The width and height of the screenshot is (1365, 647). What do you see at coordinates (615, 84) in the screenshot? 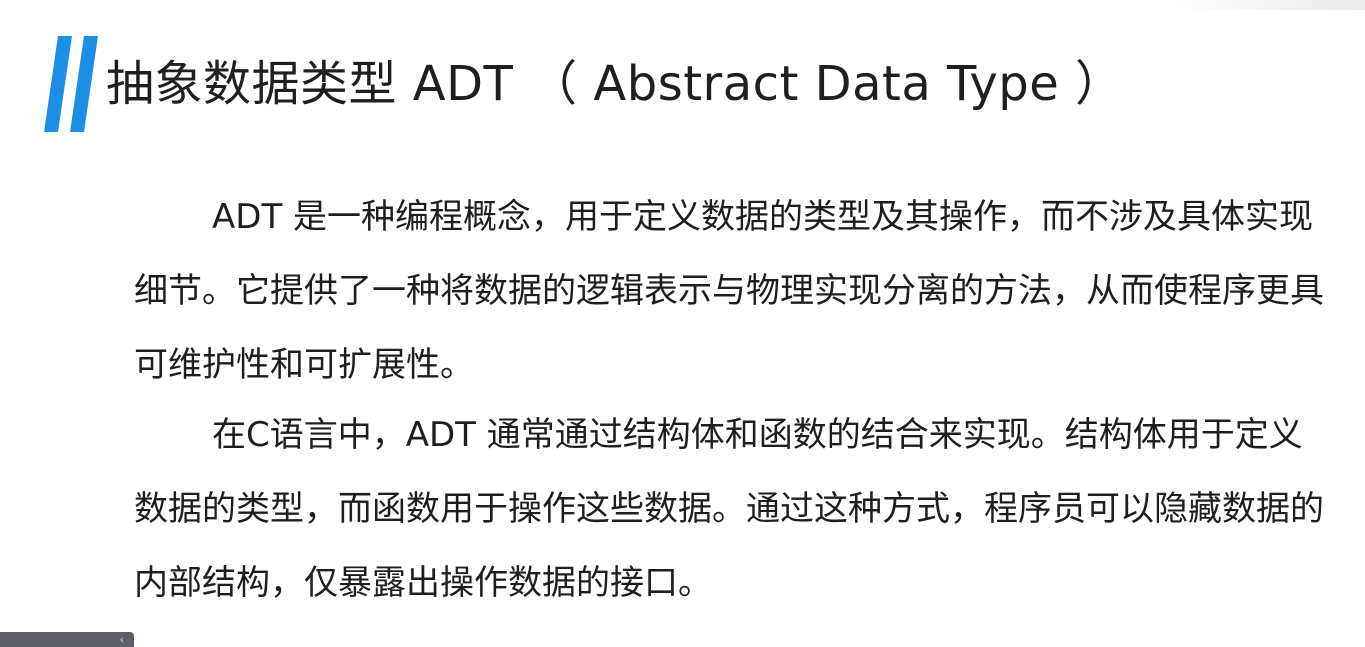
I see `slide-title: 抽象数据类型 ADT （ Abstract Data Type ）` at bounding box center [615, 84].